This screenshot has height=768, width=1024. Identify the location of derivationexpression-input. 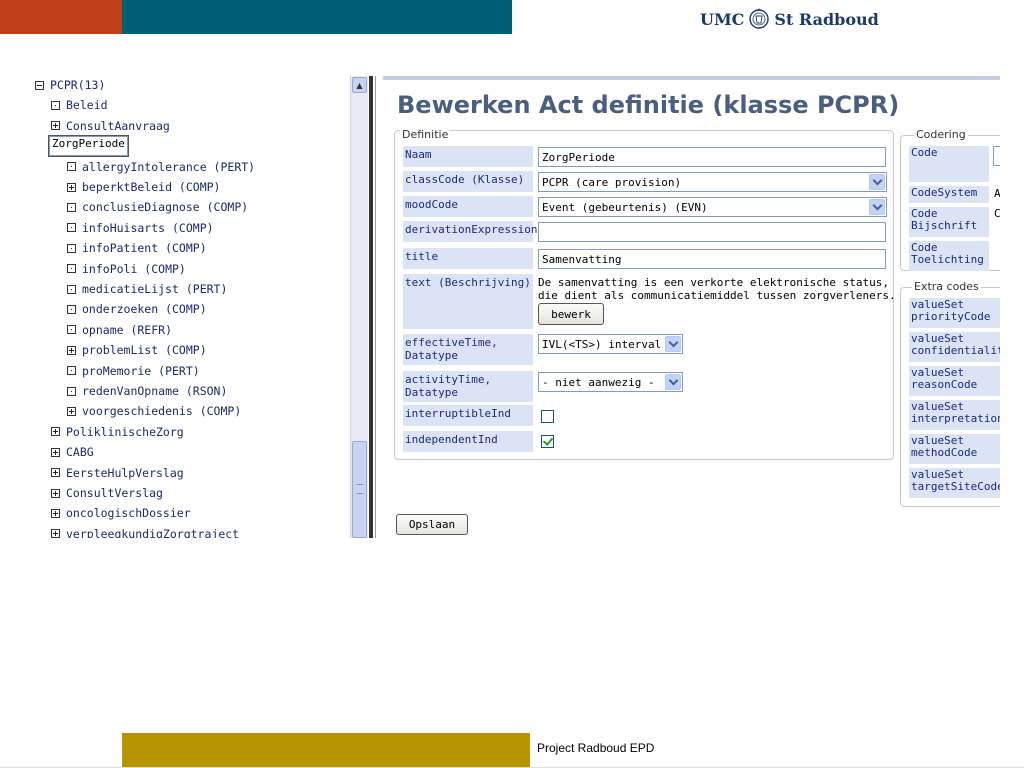
(712, 232).